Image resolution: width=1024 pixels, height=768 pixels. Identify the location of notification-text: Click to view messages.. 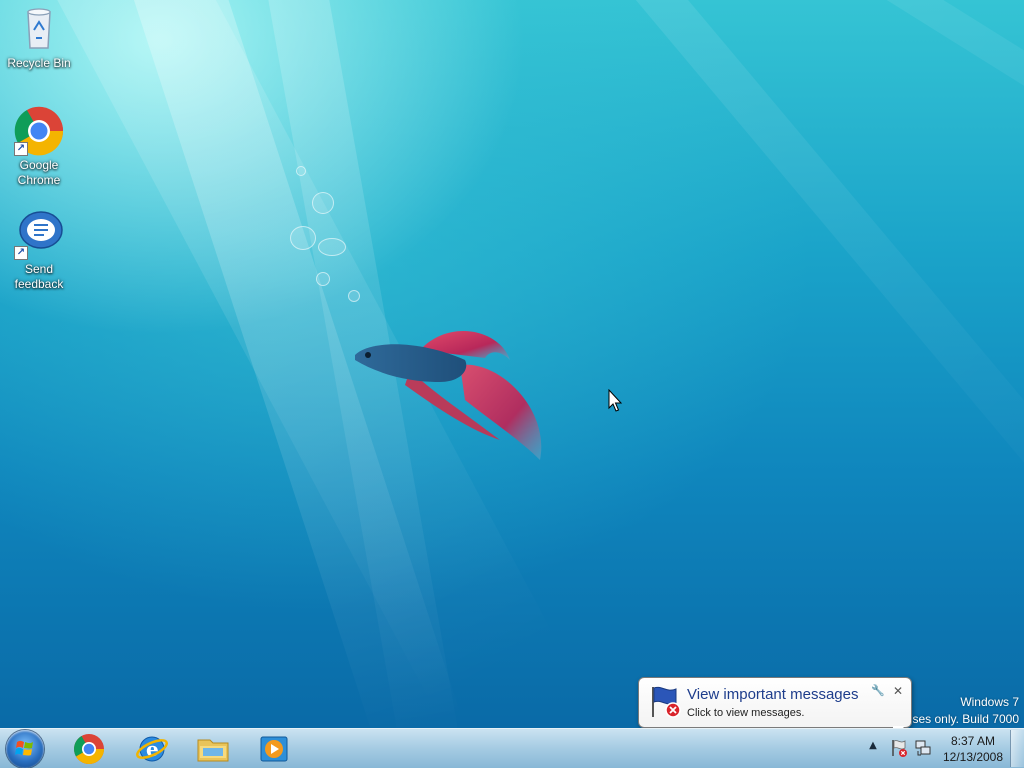
(746, 713).